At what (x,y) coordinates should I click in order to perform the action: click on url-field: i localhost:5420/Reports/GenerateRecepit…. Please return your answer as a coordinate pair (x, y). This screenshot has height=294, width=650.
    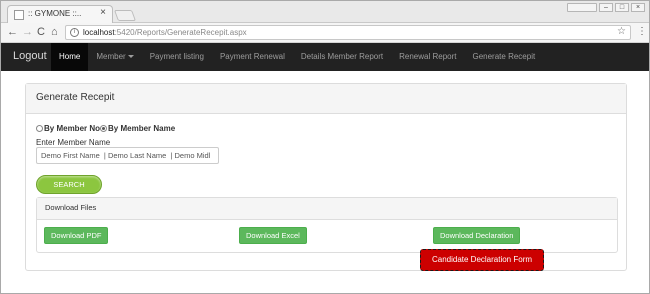
    Looking at the image, I should click on (348, 32).